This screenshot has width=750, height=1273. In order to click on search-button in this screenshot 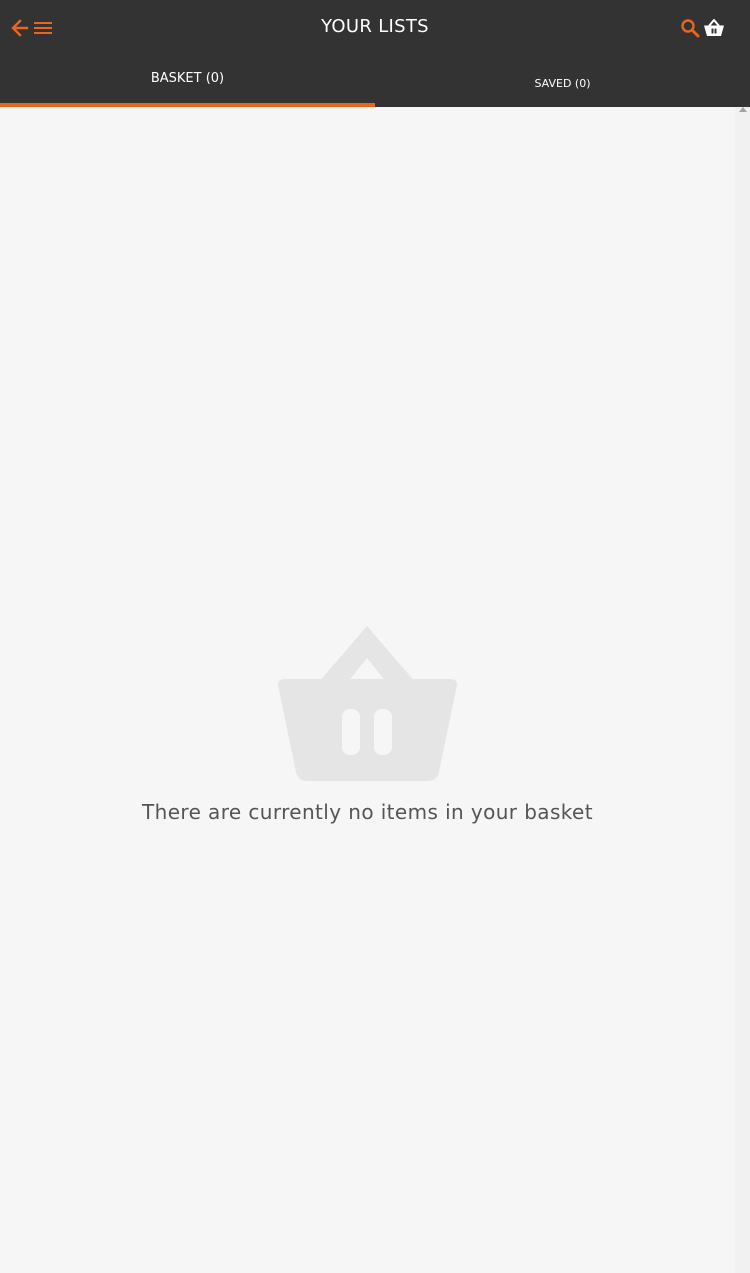, I will do `click(690, 28)`.